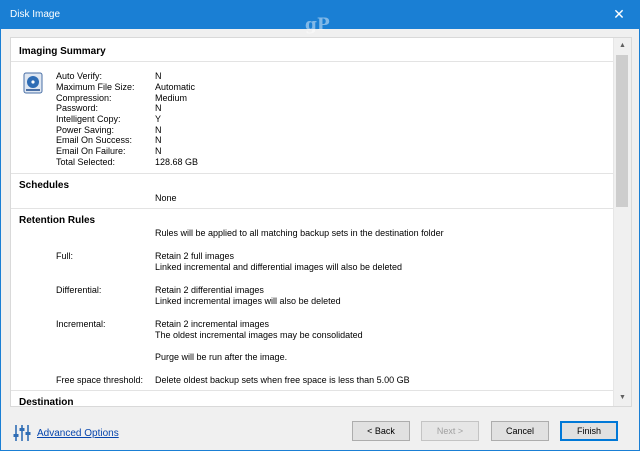  I want to click on summary-value: Medium, so click(171, 98).